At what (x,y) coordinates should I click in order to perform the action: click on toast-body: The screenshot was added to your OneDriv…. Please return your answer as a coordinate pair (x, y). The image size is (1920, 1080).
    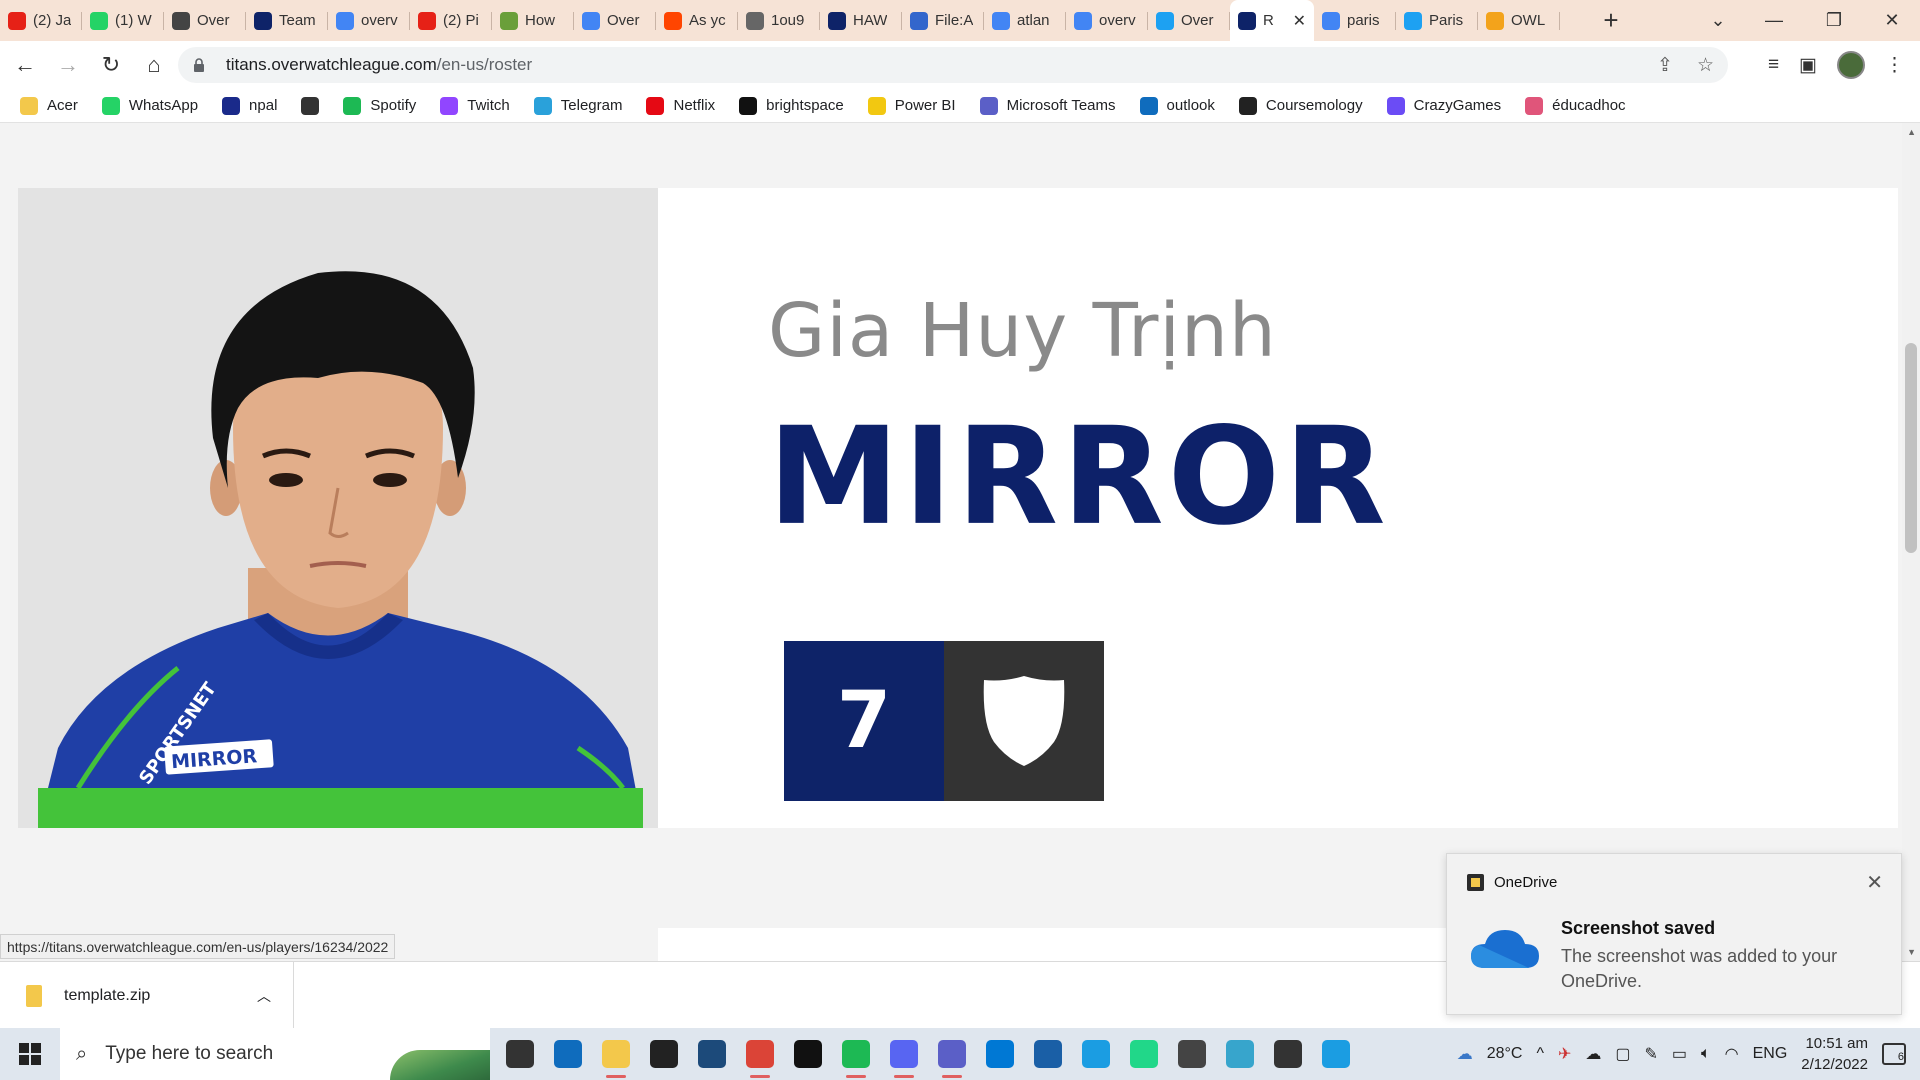
    Looking at the image, I should click on (1699, 968).